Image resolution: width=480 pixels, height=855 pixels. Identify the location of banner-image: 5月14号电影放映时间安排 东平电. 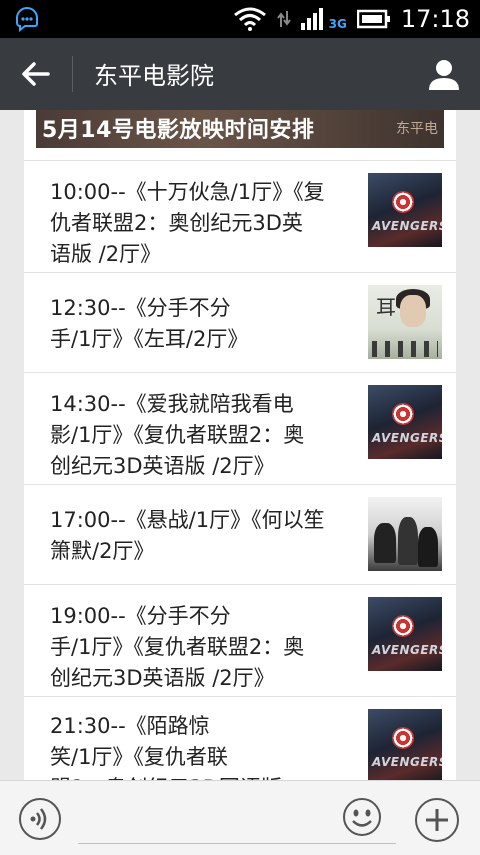
(240, 129).